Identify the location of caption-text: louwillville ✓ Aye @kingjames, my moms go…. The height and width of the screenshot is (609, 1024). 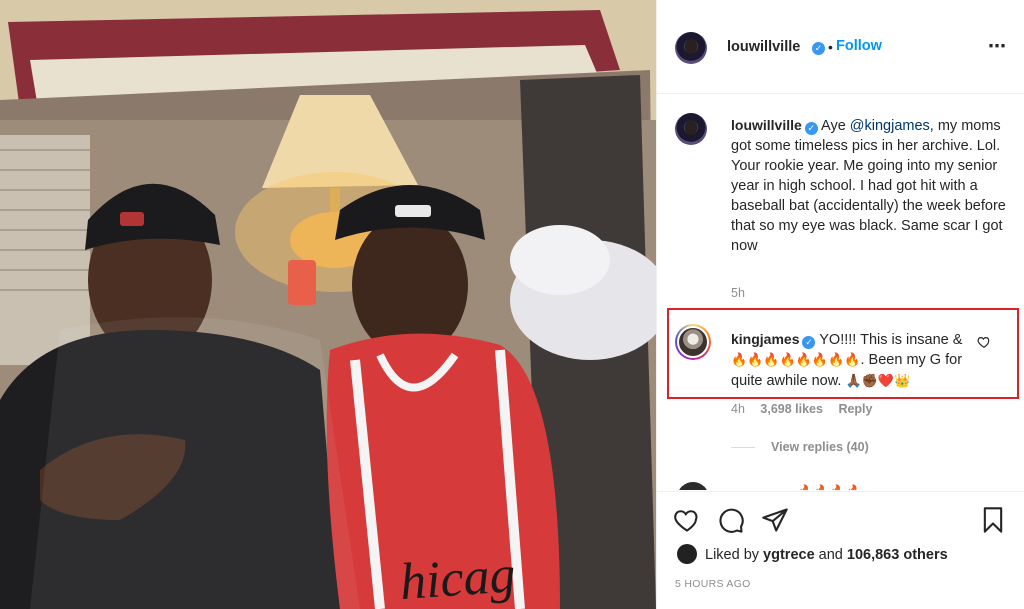
(868, 185).